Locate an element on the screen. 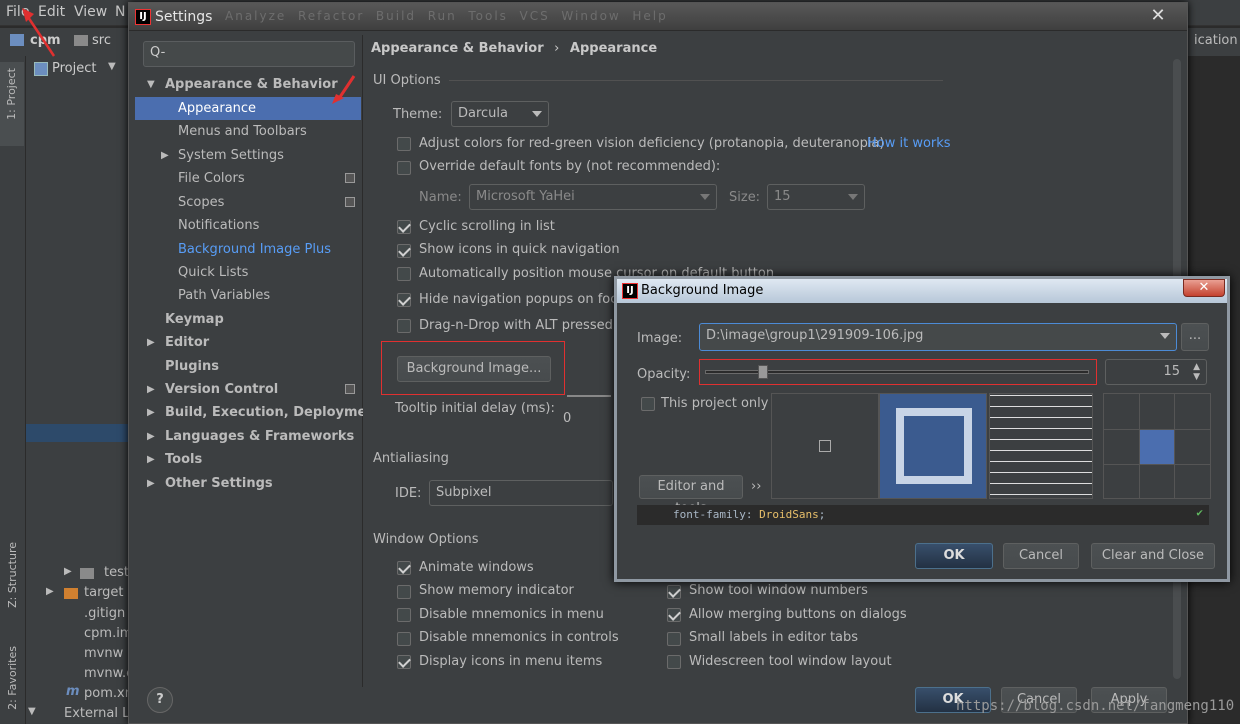 This screenshot has width=1240, height=724. preview-tile is located at coordinates (1041, 446).